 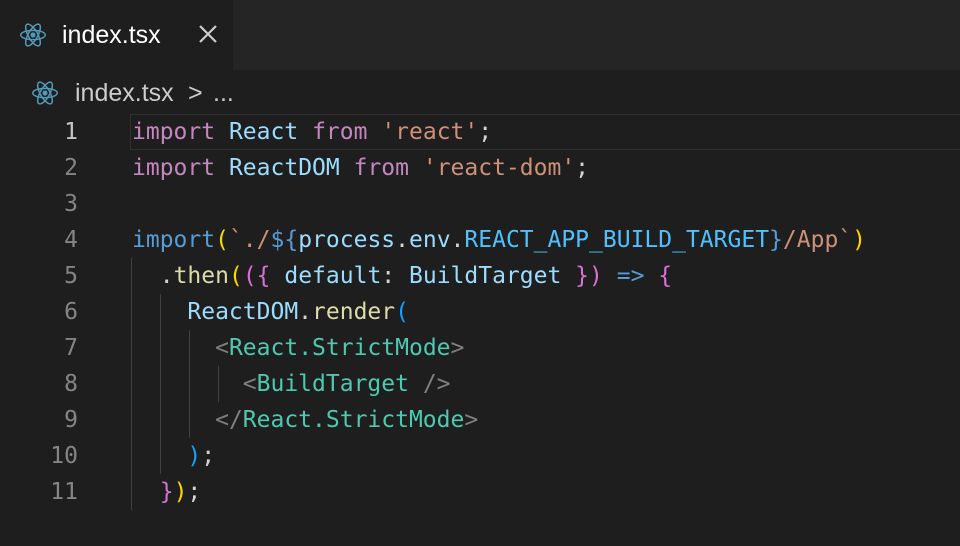 I want to click on line-number: 3, so click(x=71, y=204).